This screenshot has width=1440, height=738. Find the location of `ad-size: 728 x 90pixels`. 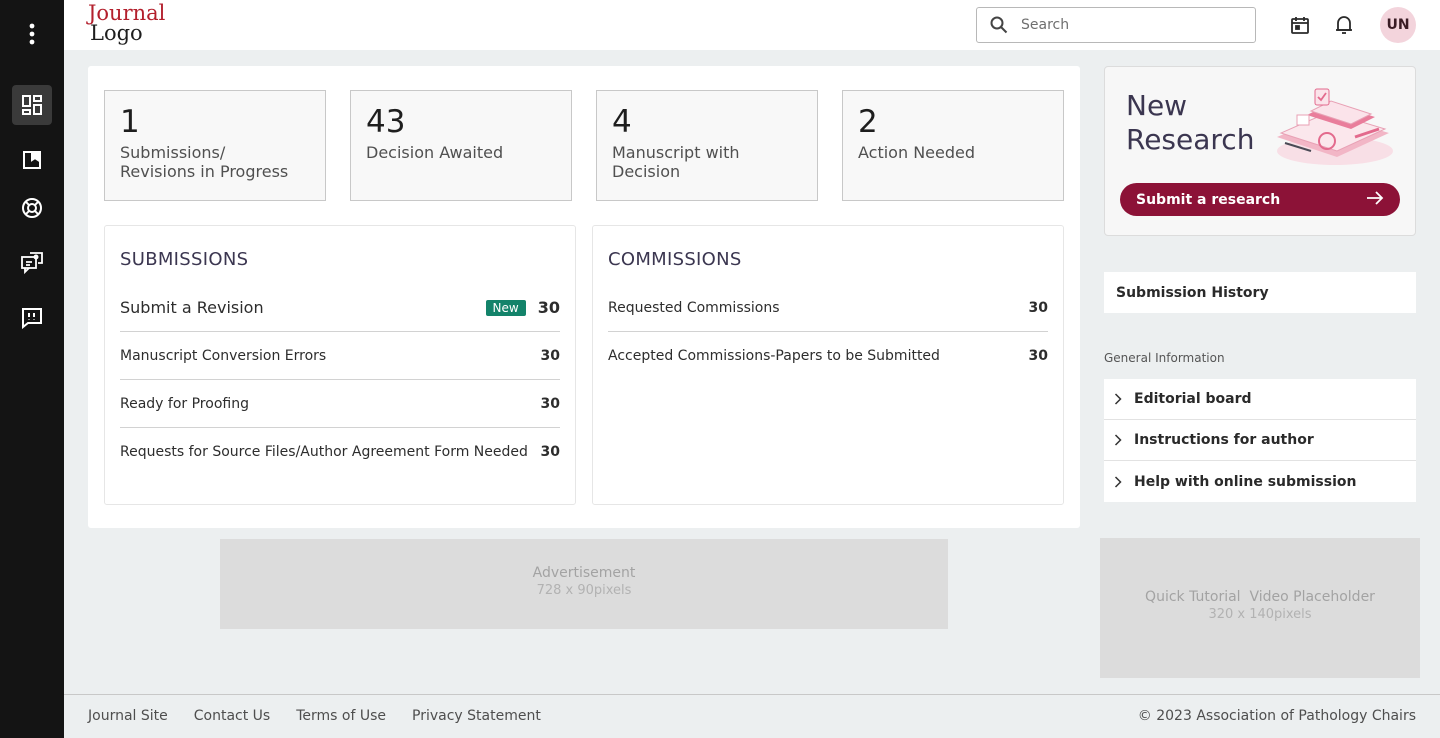

ad-size: 728 x 90pixels is located at coordinates (584, 590).